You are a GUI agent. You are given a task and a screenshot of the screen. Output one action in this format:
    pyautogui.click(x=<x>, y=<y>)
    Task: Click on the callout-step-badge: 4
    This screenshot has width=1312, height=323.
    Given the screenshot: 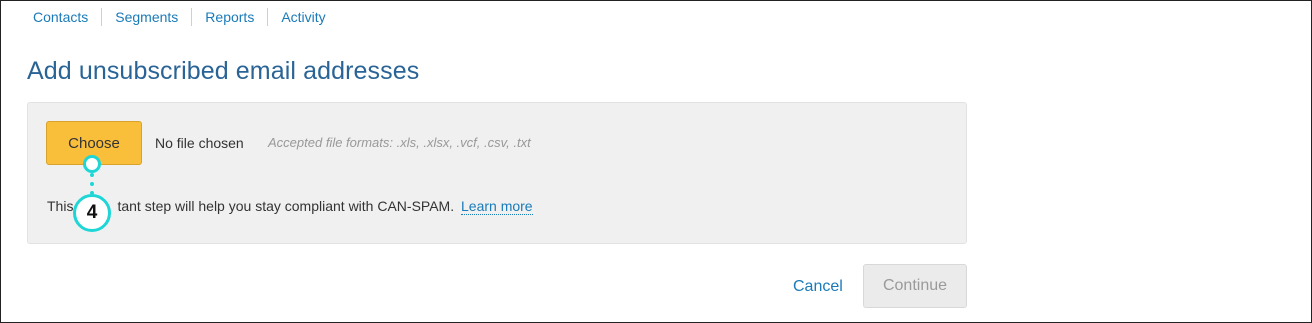 What is the action you would take?
    pyautogui.click(x=92, y=213)
    